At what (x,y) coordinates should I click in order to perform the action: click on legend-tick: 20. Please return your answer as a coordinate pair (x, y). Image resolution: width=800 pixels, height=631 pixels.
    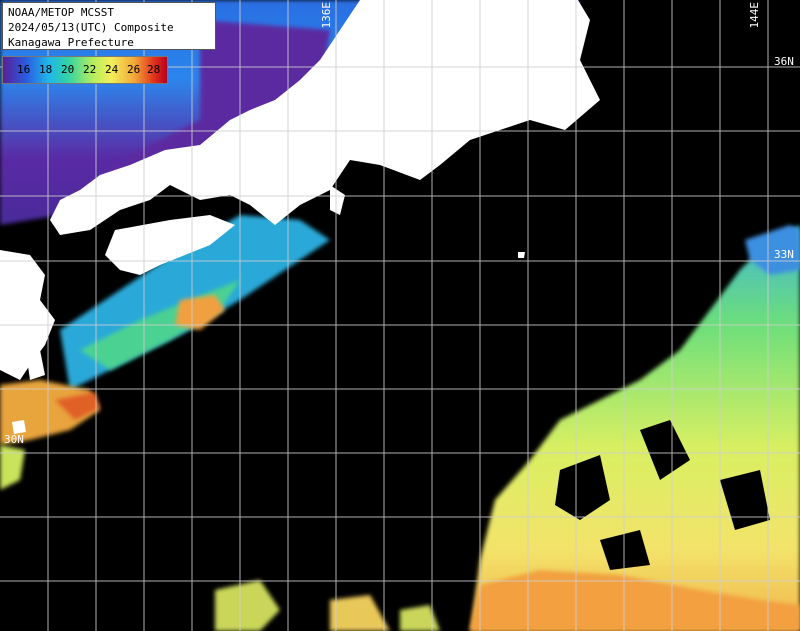
    Looking at the image, I should click on (68, 69).